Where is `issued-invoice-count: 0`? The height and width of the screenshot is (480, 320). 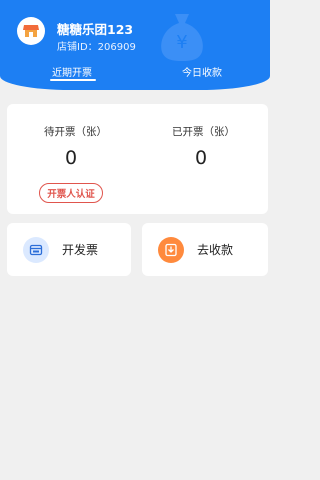 issued-invoice-count: 0 is located at coordinates (201, 158).